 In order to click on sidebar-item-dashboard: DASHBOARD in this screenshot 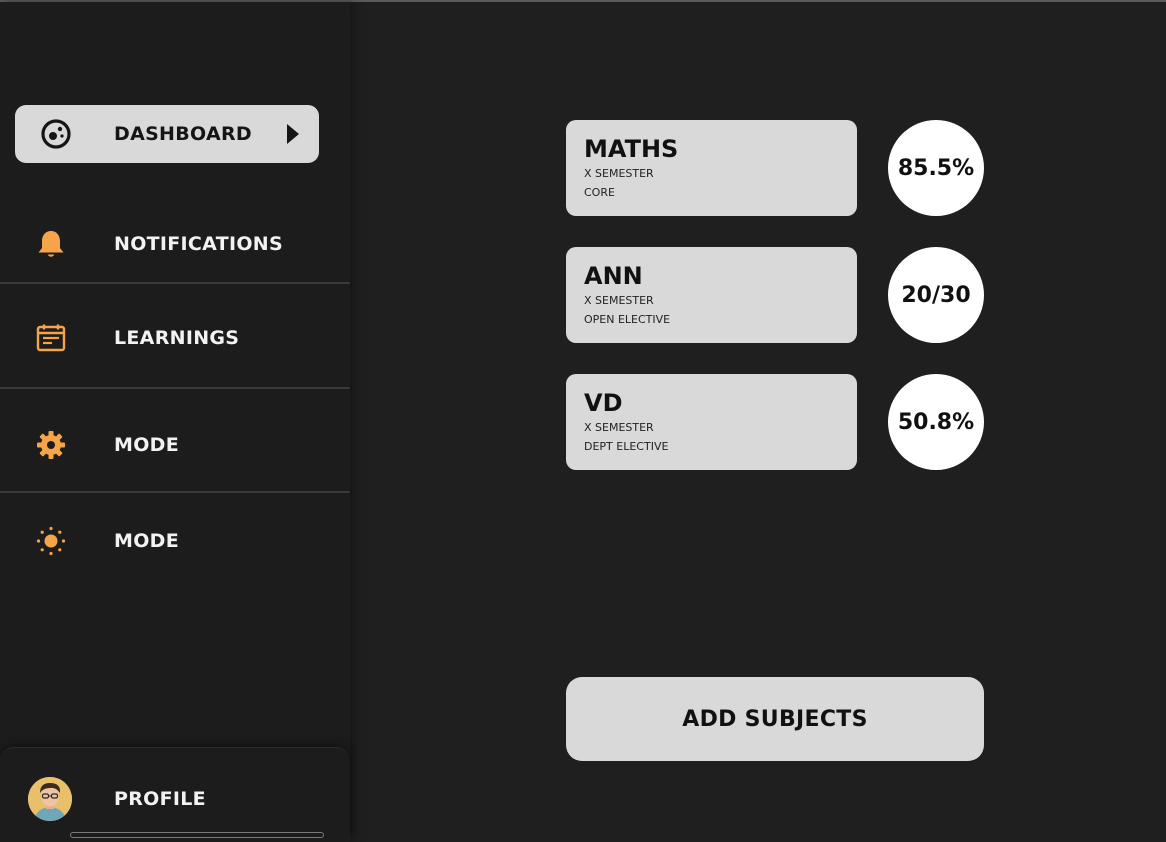, I will do `click(167, 134)`.